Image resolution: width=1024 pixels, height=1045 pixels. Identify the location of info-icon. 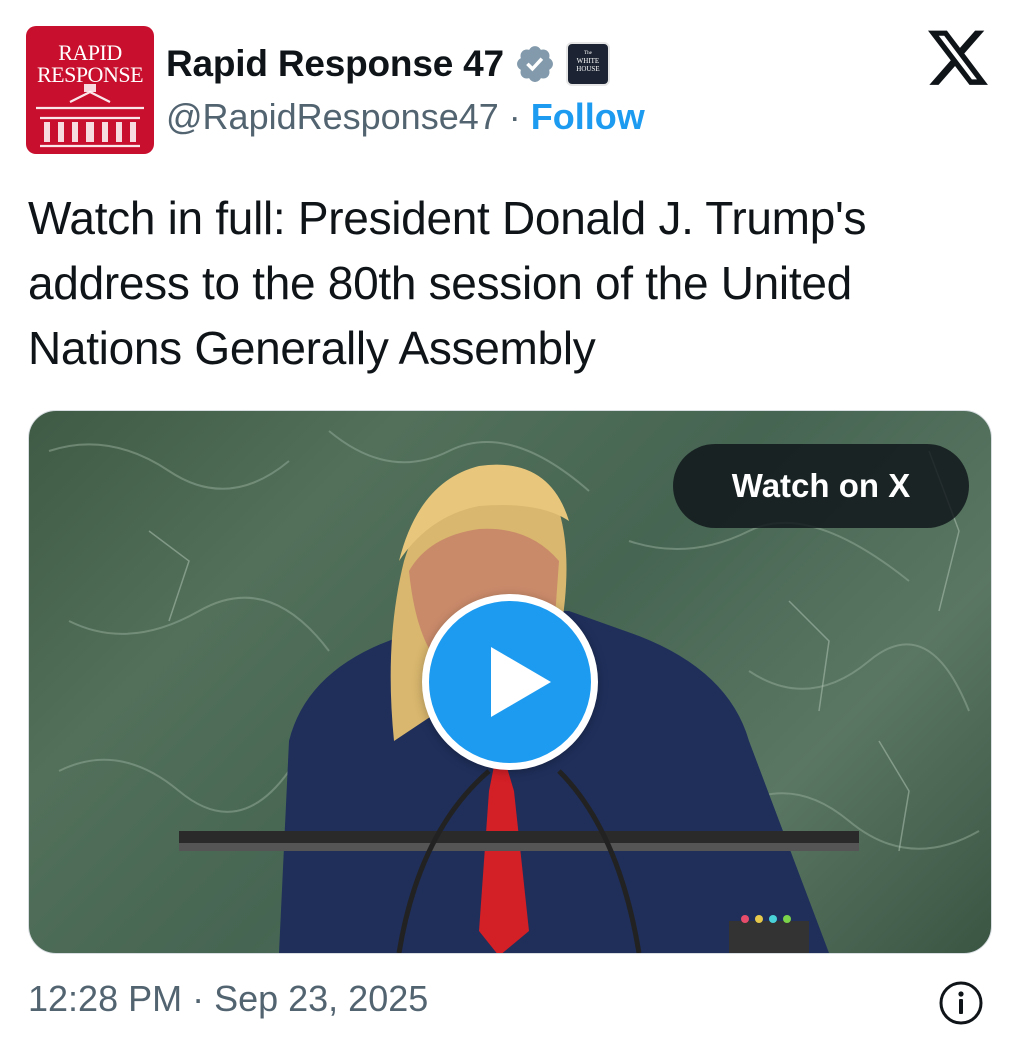
(961, 1003).